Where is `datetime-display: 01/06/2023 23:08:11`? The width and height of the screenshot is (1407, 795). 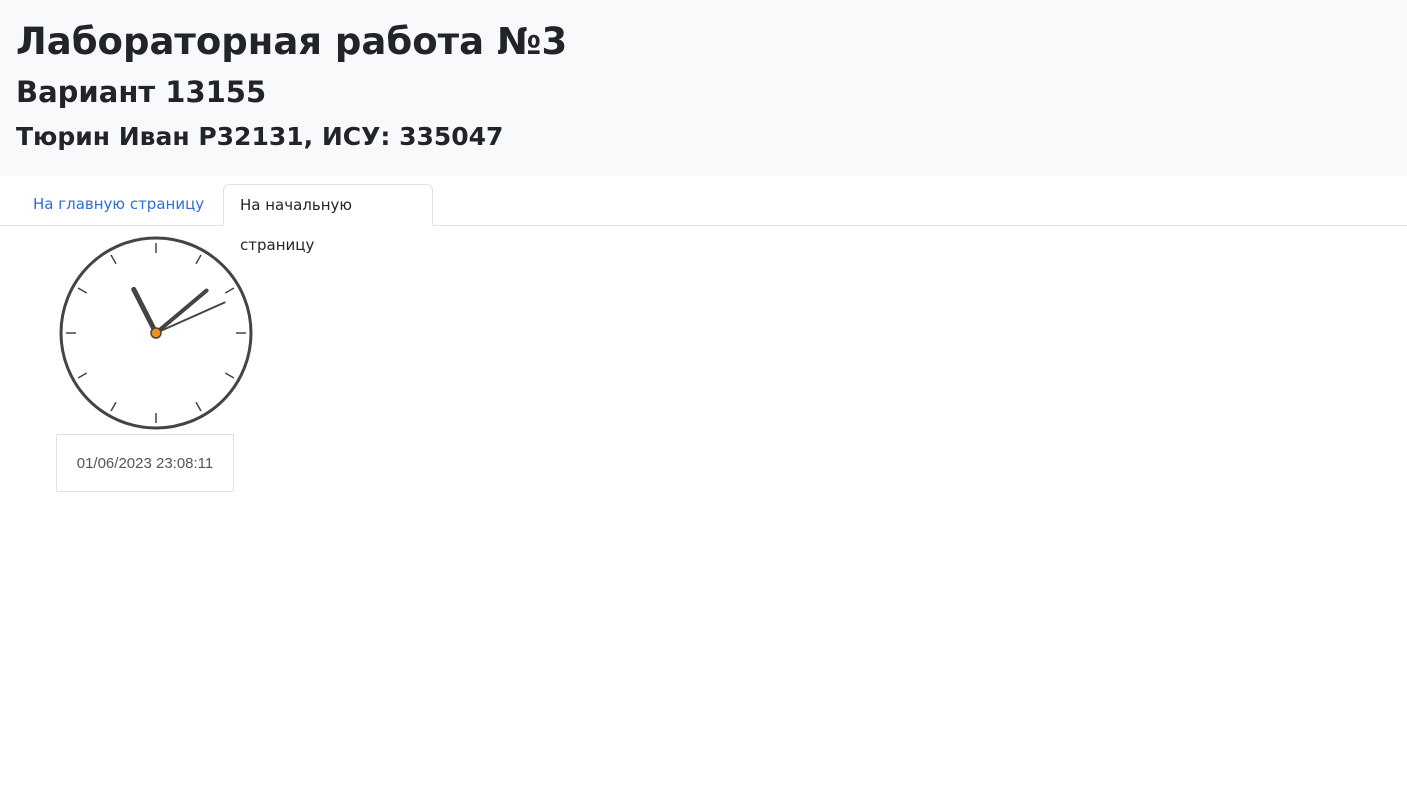
datetime-display: 01/06/2023 23:08:11 is located at coordinates (145, 463).